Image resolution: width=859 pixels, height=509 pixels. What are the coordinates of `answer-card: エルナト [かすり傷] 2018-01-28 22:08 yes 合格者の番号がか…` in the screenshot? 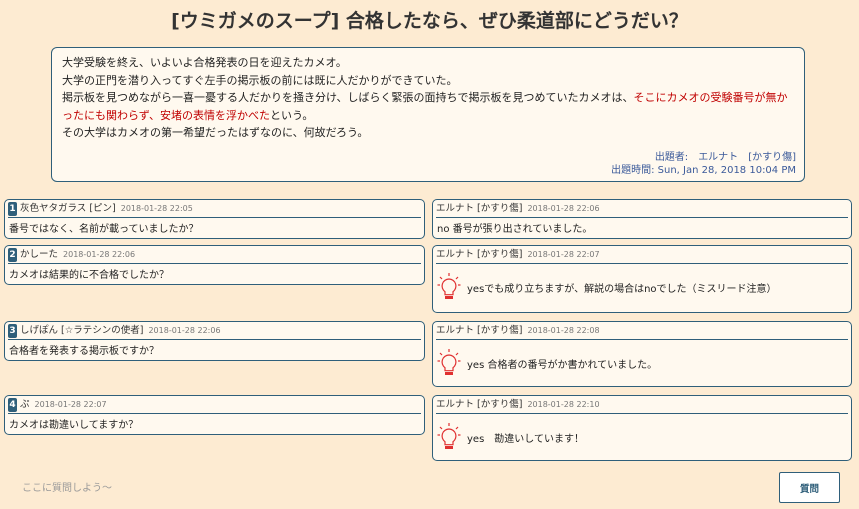 It's located at (642, 354).